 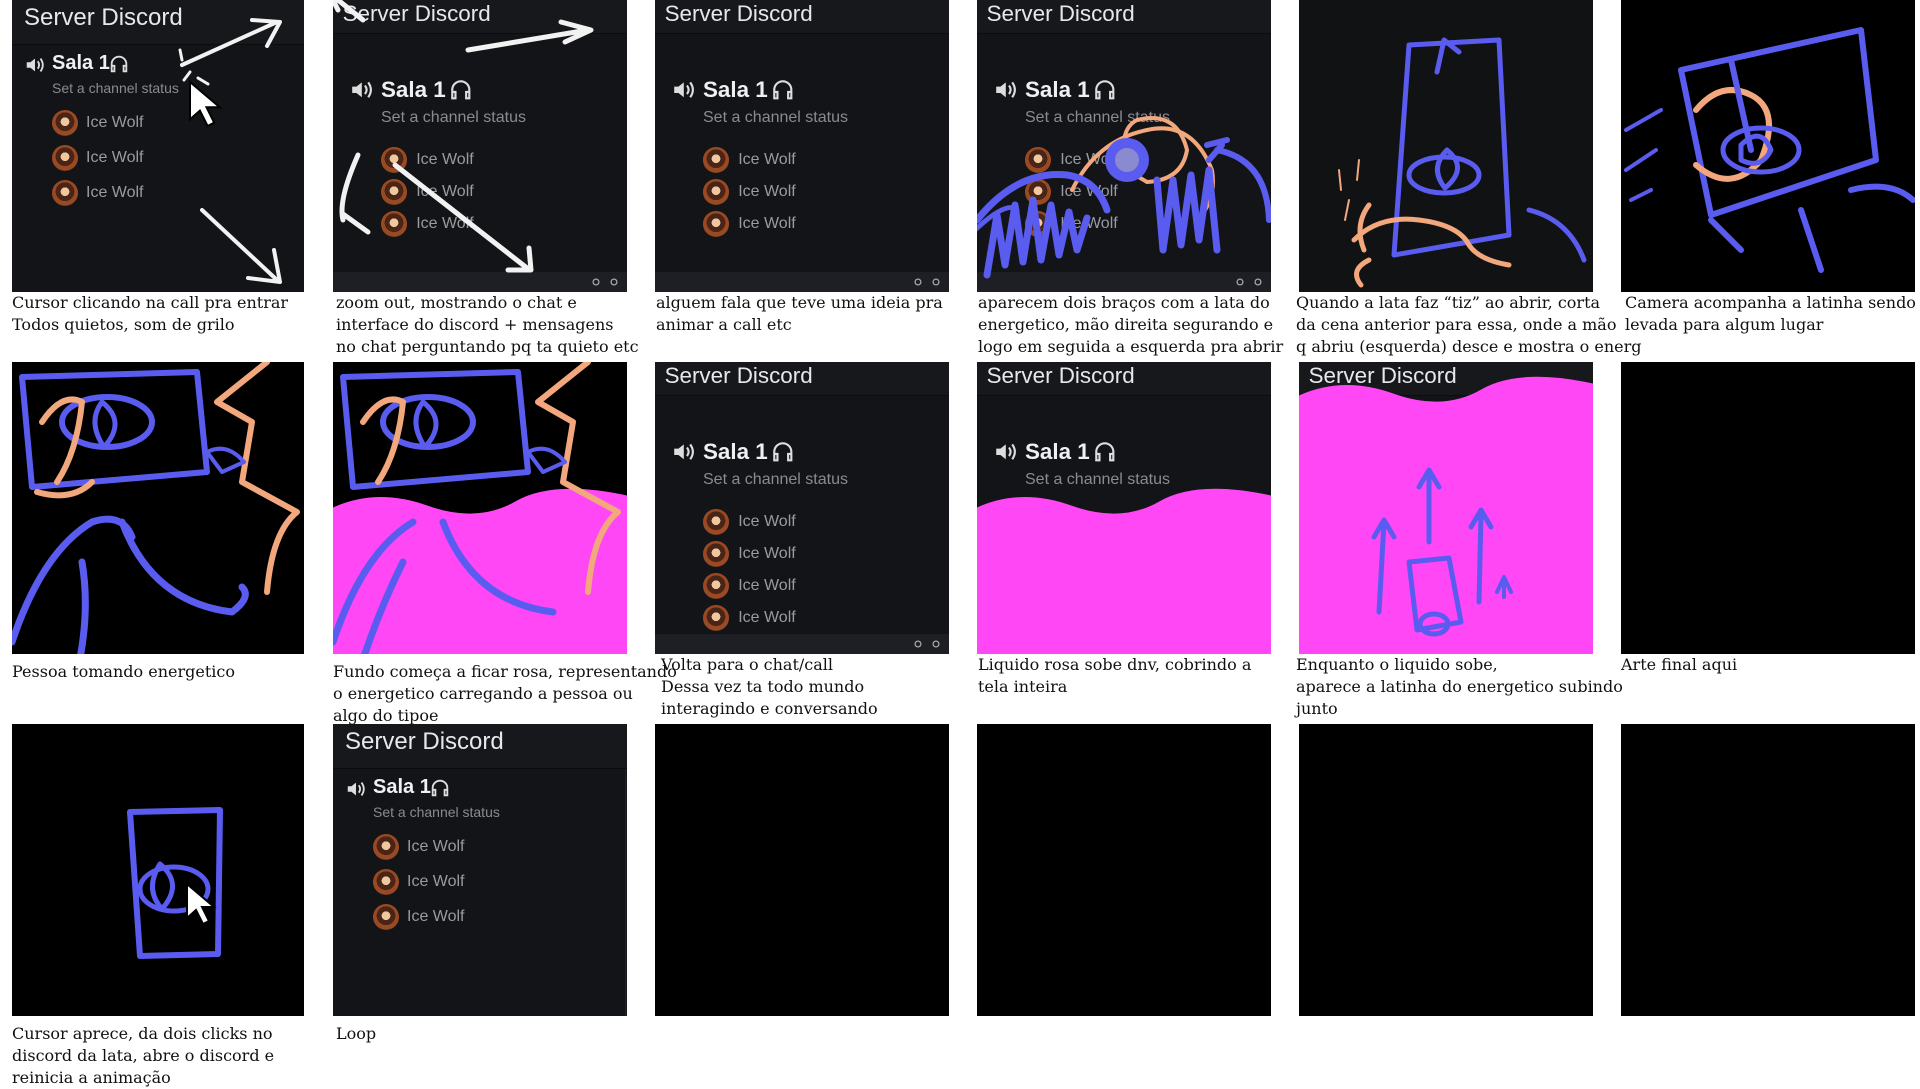 What do you see at coordinates (123, 671) in the screenshot?
I see `panel-caption: Pessoa tomando energetico` at bounding box center [123, 671].